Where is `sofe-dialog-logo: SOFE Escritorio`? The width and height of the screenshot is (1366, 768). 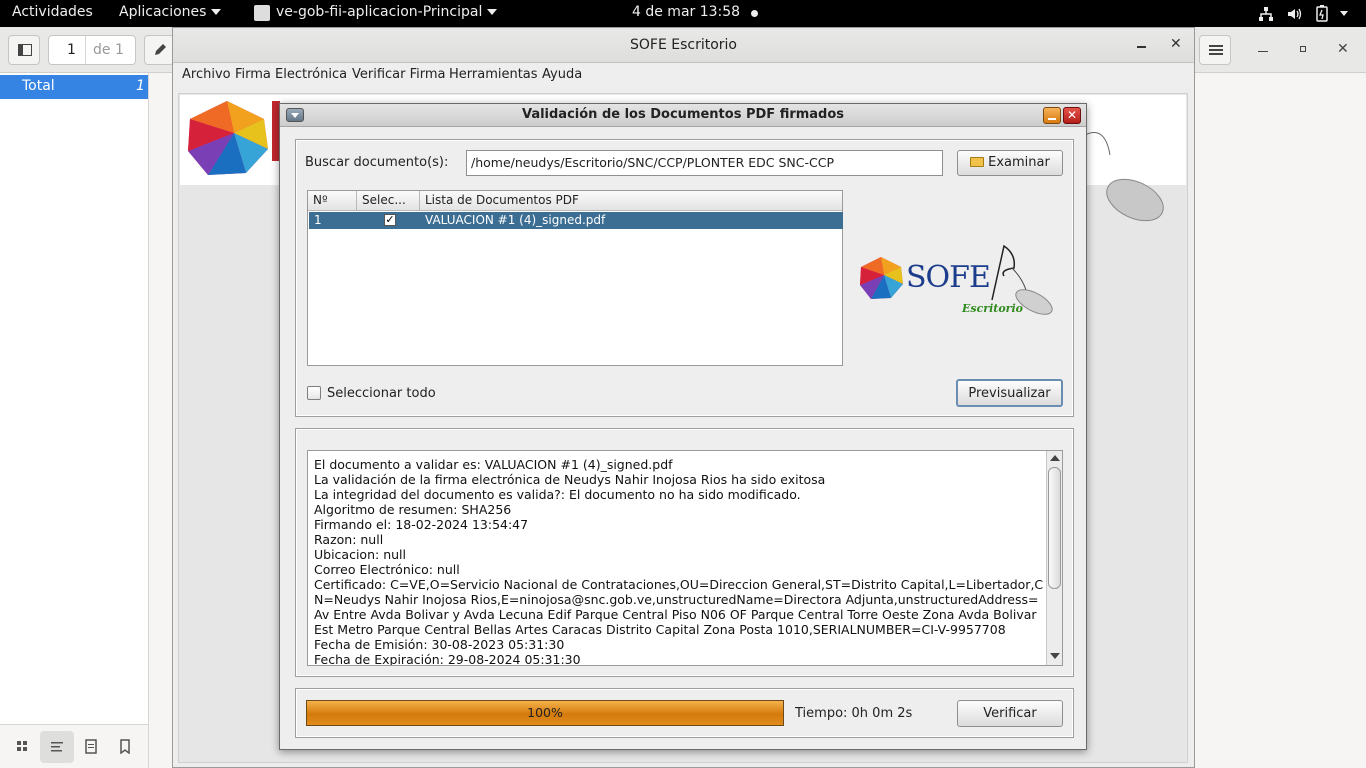
sofe-dialog-logo: SOFE Escritorio is located at coordinates (957, 280).